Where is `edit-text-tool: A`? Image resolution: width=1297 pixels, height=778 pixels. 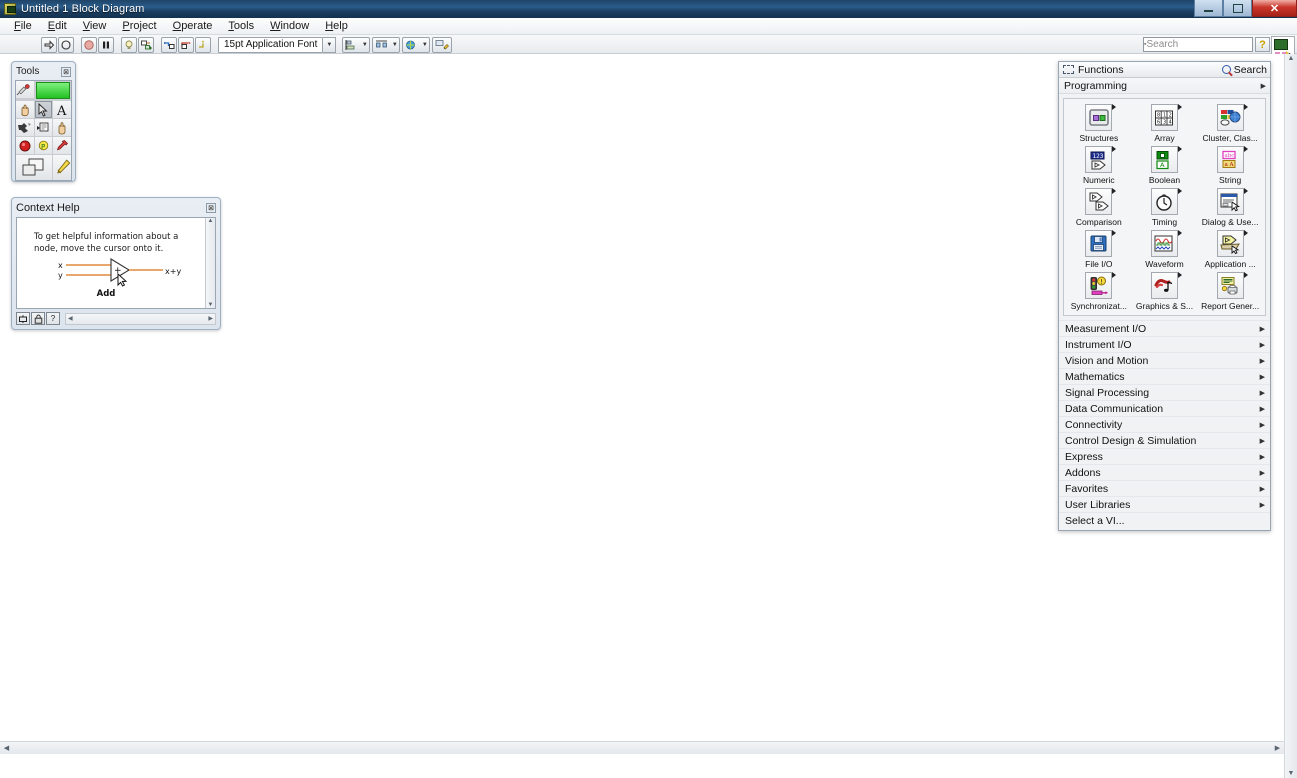
edit-text-tool: A is located at coordinates (62, 109).